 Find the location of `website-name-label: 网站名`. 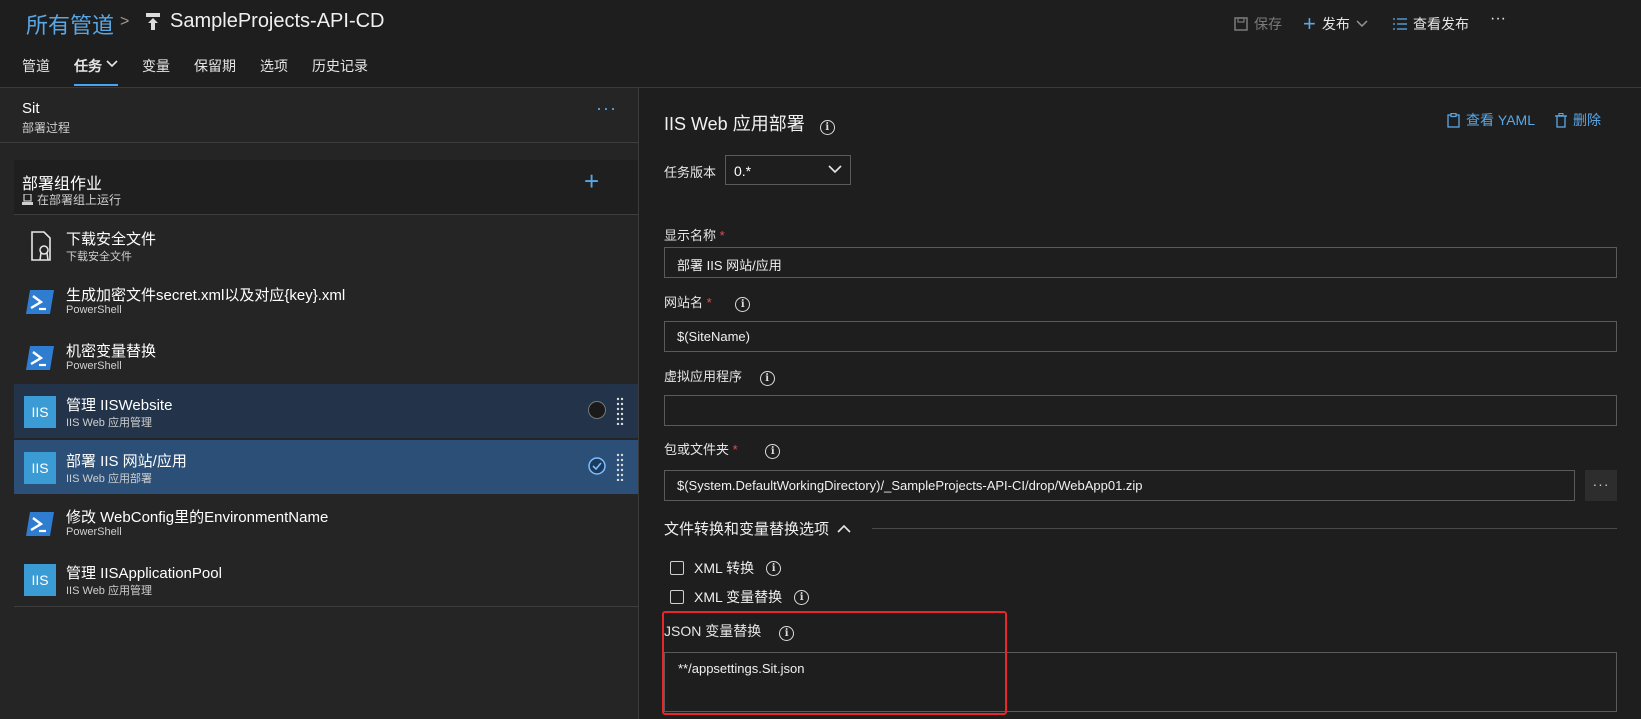

website-name-label: 网站名 is located at coordinates (684, 302).